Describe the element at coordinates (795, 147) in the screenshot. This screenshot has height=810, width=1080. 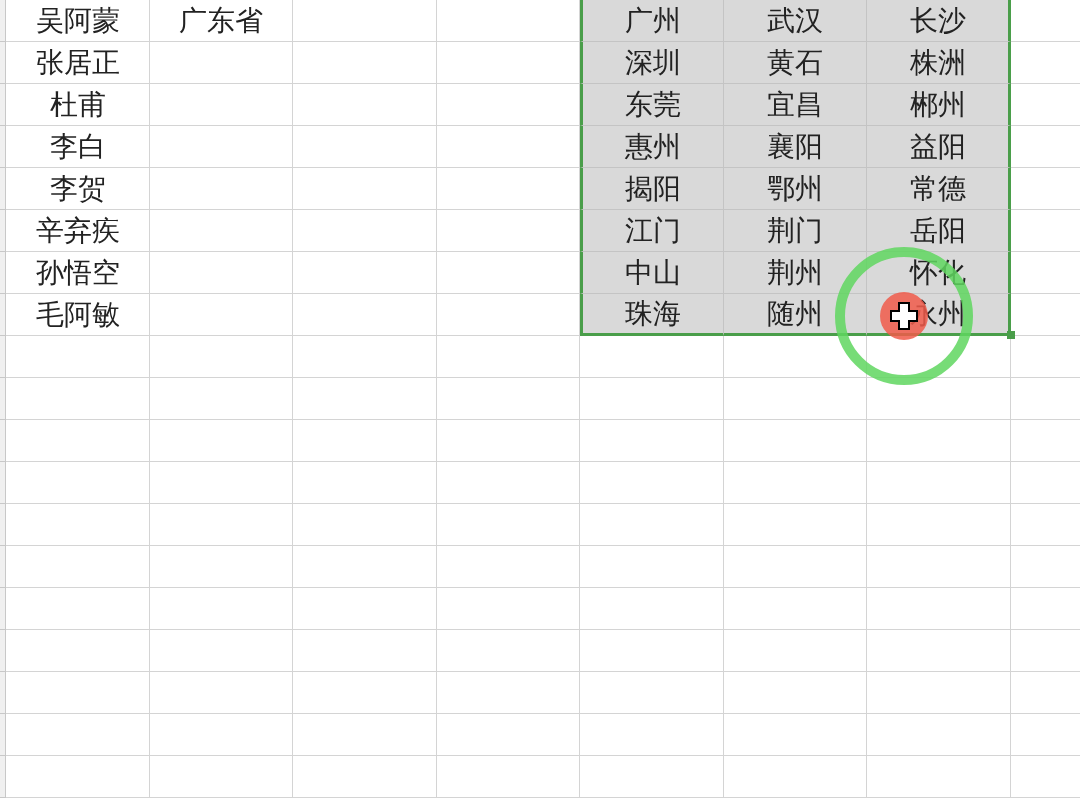
I see `table-cell: 襄阳` at that location.